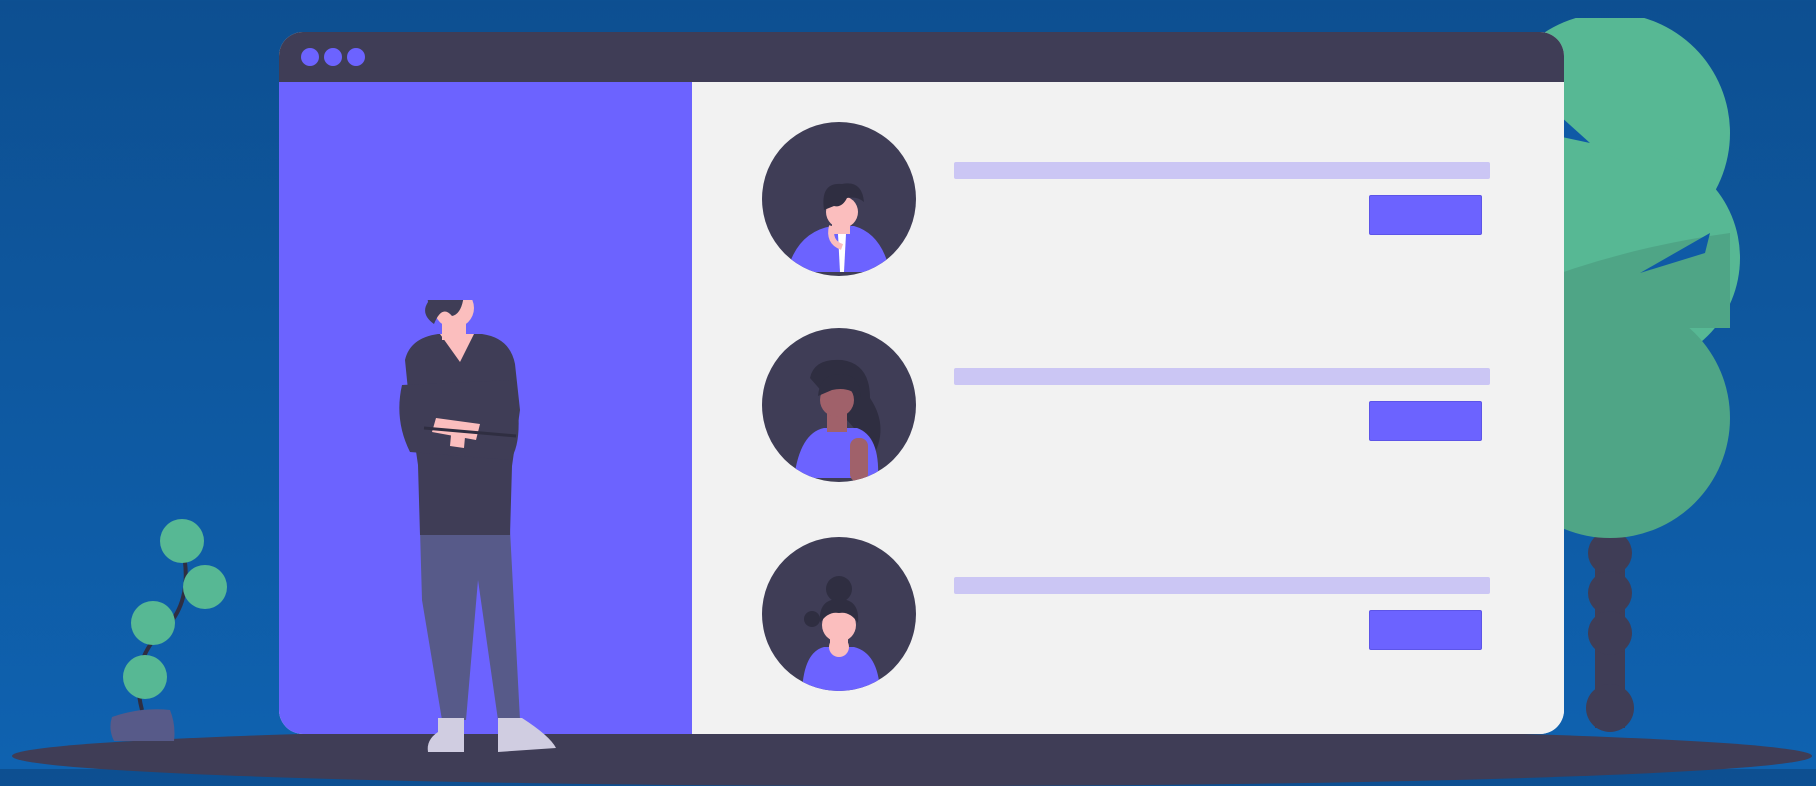  I want to click on standing-man-illustration, so click(477, 526).